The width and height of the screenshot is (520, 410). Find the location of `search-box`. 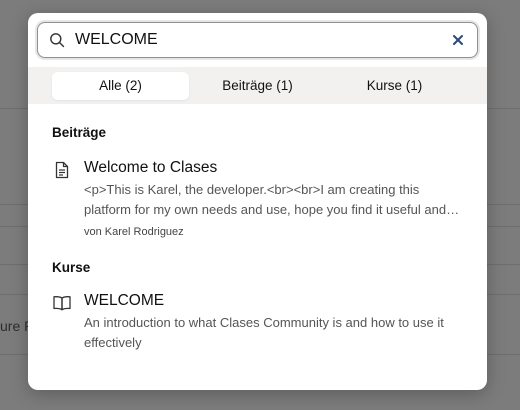

search-box is located at coordinates (257, 40).